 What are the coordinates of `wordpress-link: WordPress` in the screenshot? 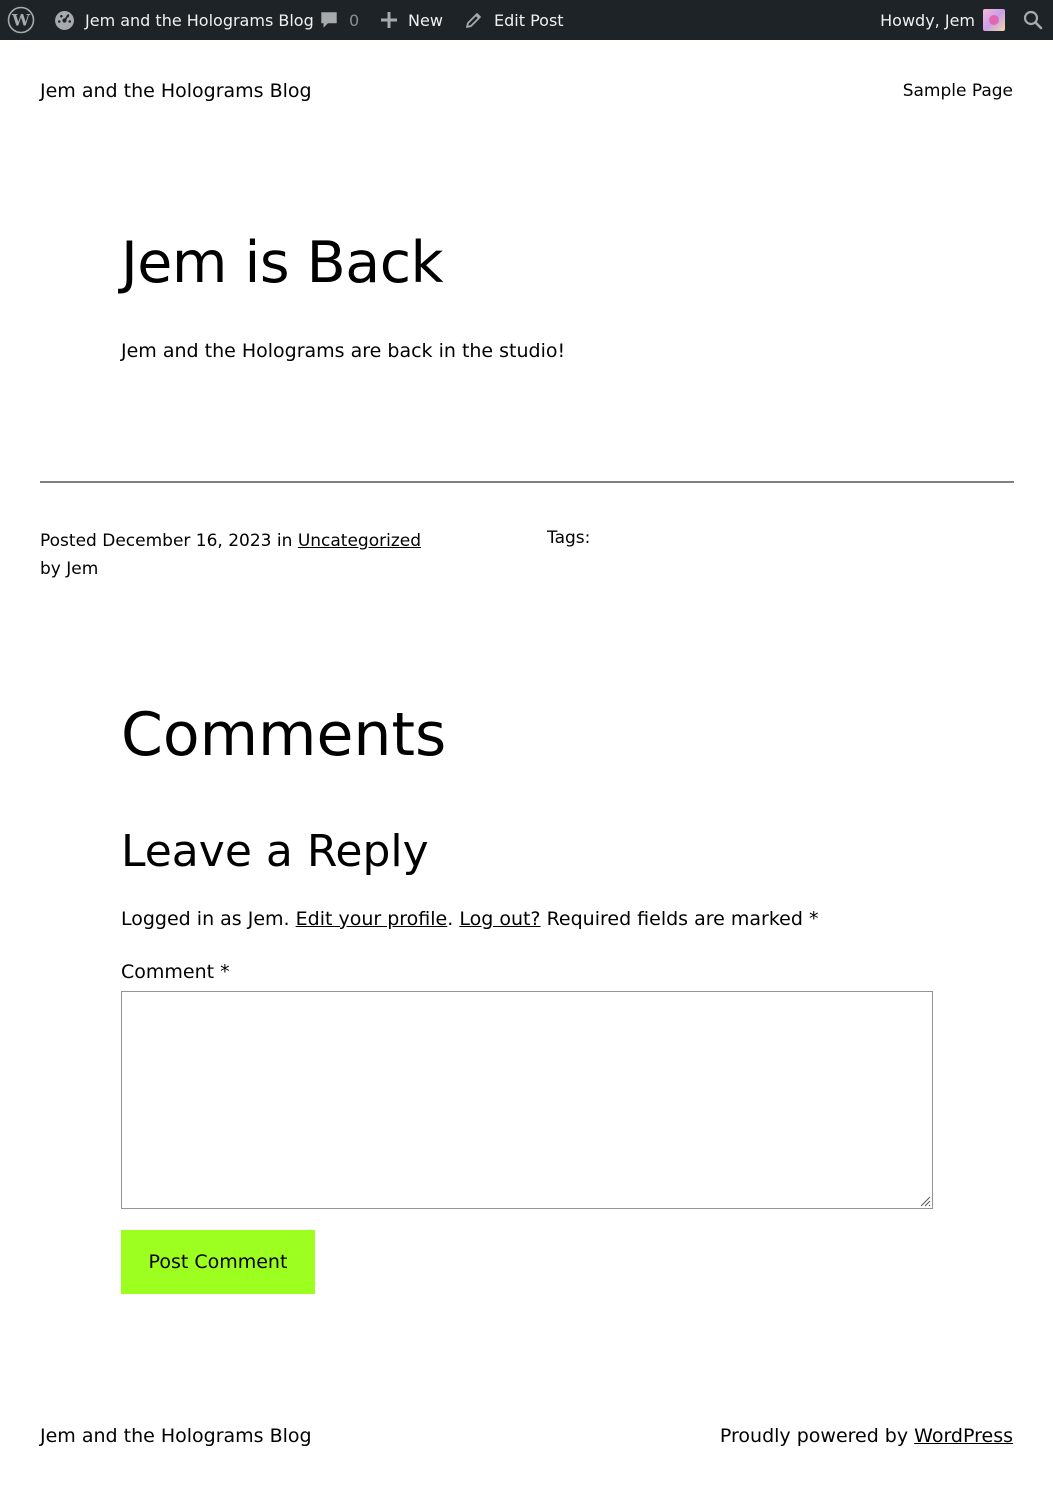 It's located at (963, 1436).